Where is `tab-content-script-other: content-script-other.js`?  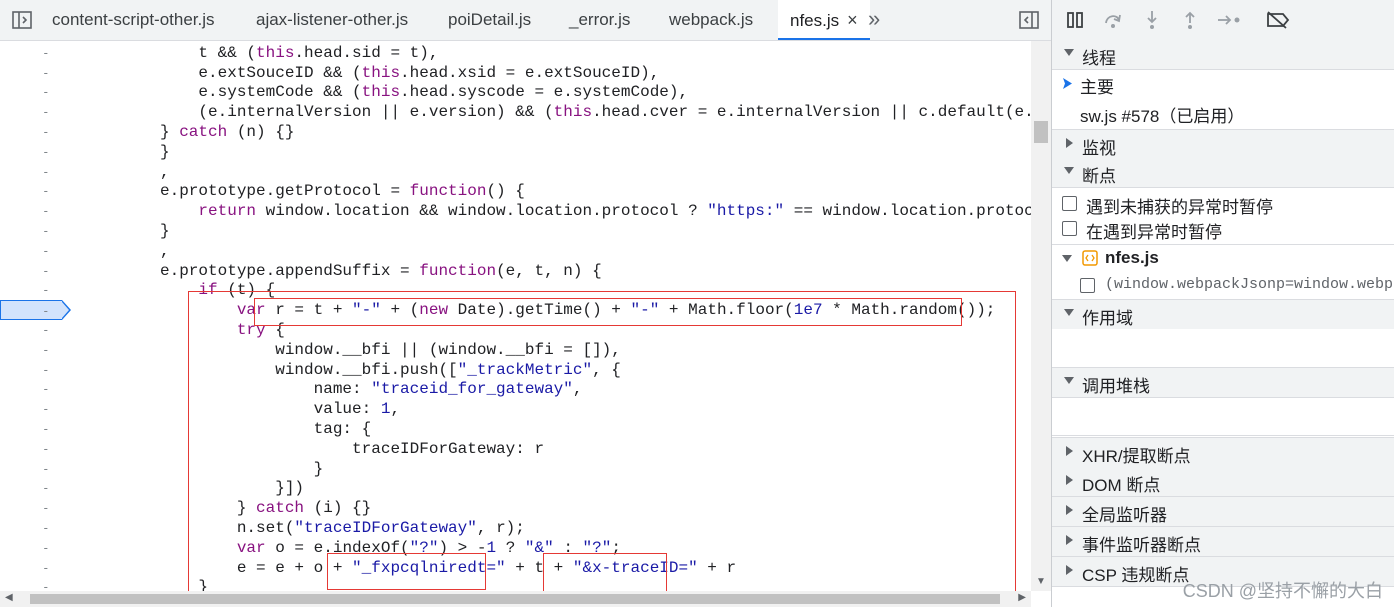 tab-content-script-other: content-script-other.js is located at coordinates (133, 20).